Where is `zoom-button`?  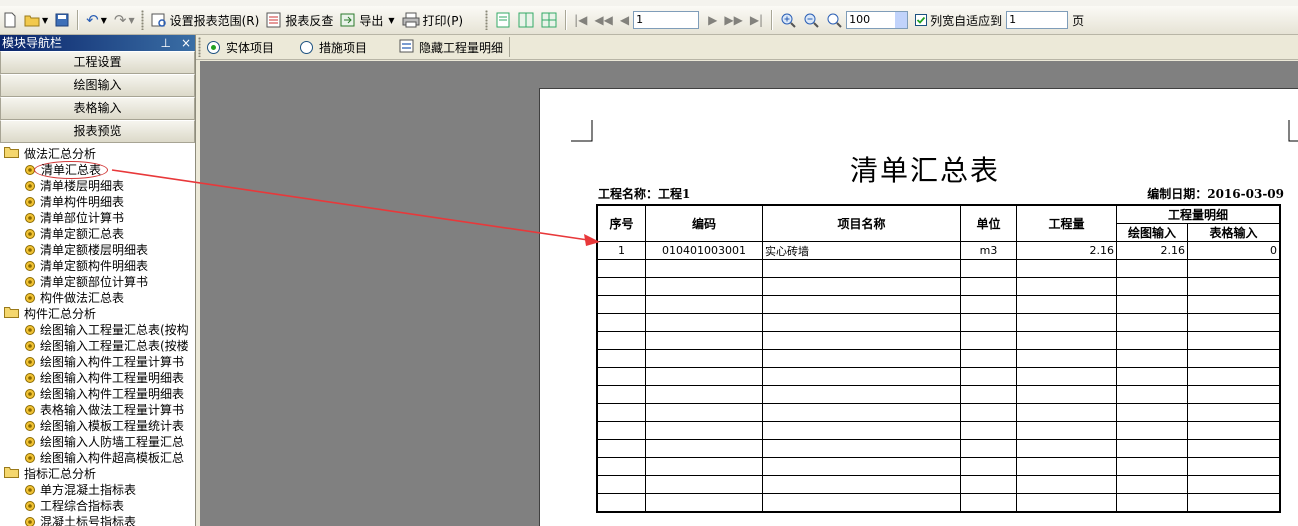
zoom-button is located at coordinates (834, 20).